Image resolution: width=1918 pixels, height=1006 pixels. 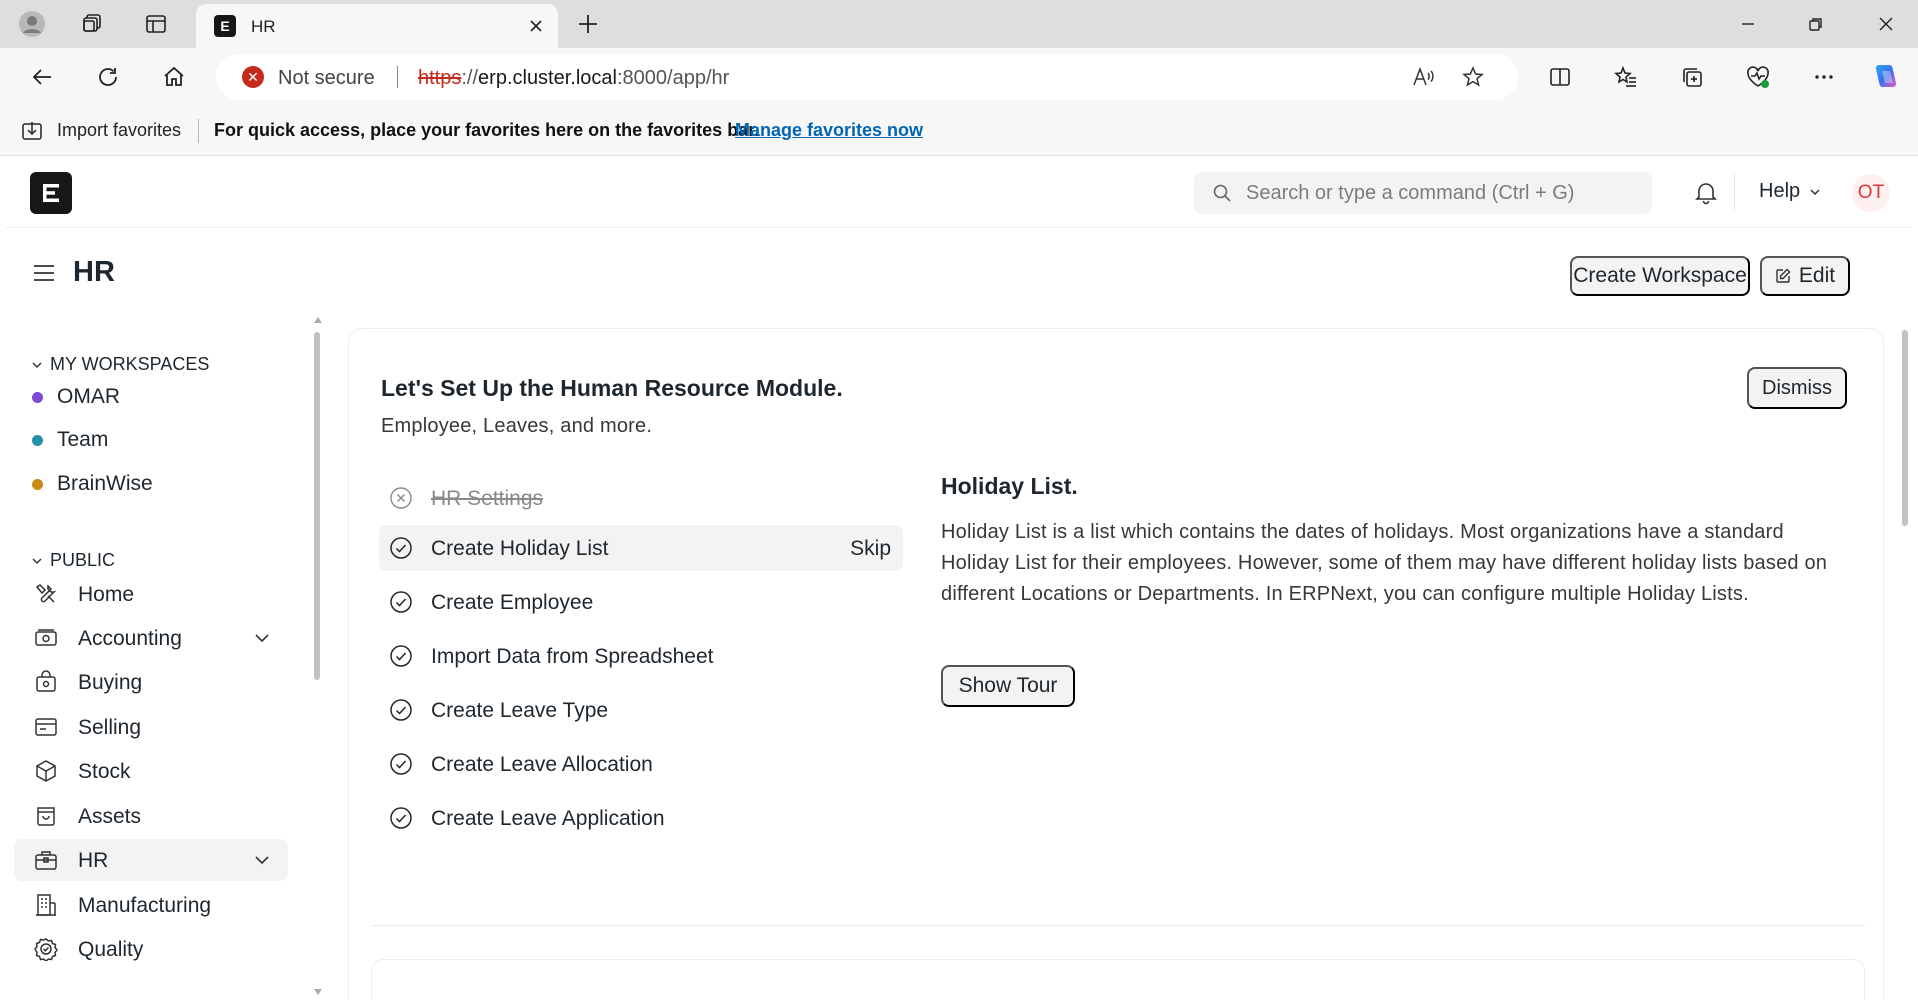 I want to click on favorites-separator, so click(x=198, y=131).